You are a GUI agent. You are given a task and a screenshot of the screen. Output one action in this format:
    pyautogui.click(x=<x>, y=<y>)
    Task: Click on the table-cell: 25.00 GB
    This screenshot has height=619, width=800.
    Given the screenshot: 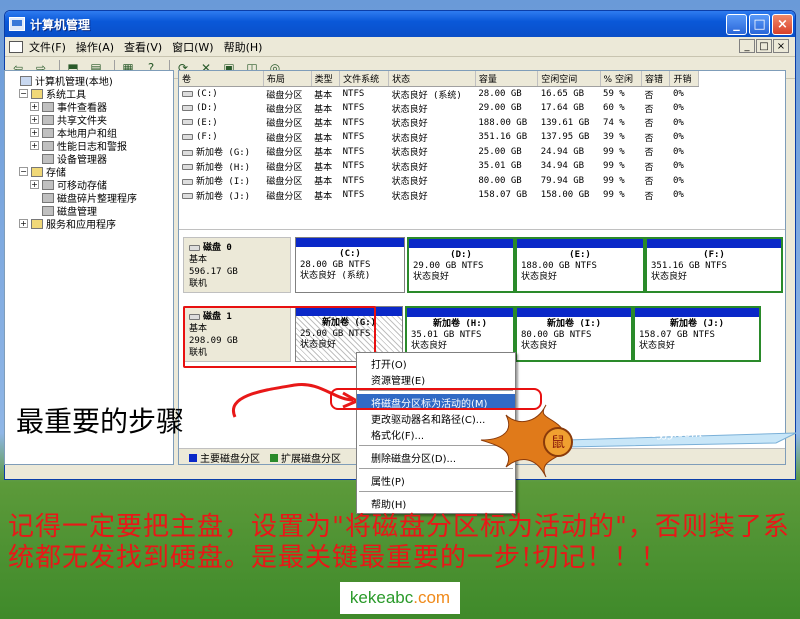 What is the action you would take?
    pyautogui.click(x=506, y=152)
    